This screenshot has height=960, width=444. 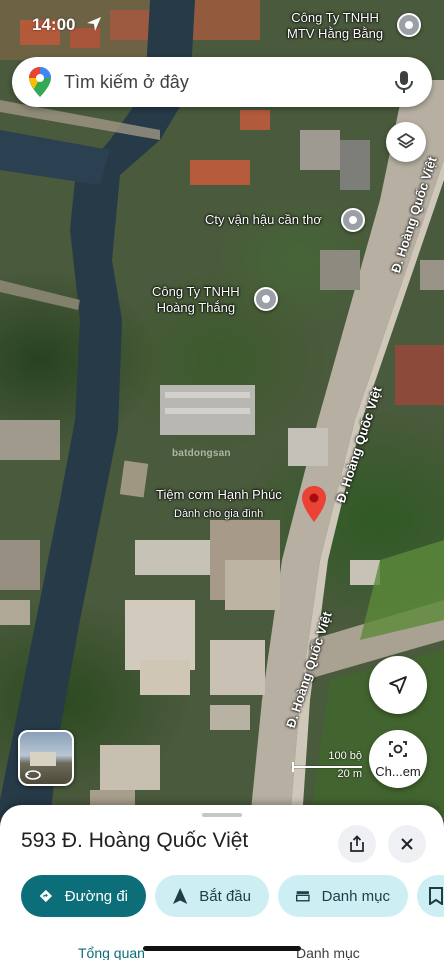 I want to click on place-label: Công Ty TNHH MTV Hằng Bằng, so click(x=335, y=26).